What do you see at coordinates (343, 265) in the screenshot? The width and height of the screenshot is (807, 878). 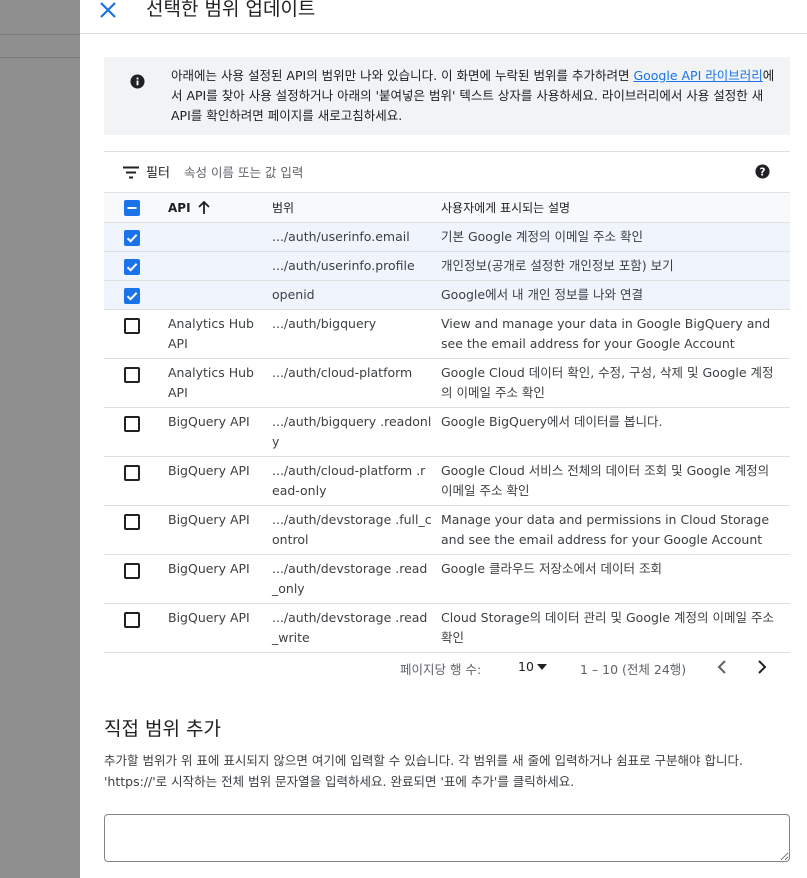 I see `cell-scope: .../auth/userinfo.profile` at bounding box center [343, 265].